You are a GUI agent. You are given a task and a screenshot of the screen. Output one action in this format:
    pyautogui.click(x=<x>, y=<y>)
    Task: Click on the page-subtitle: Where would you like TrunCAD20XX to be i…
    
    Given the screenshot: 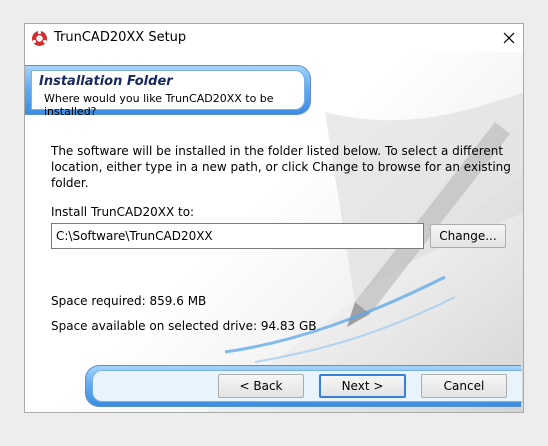 What is the action you would take?
    pyautogui.click(x=159, y=105)
    